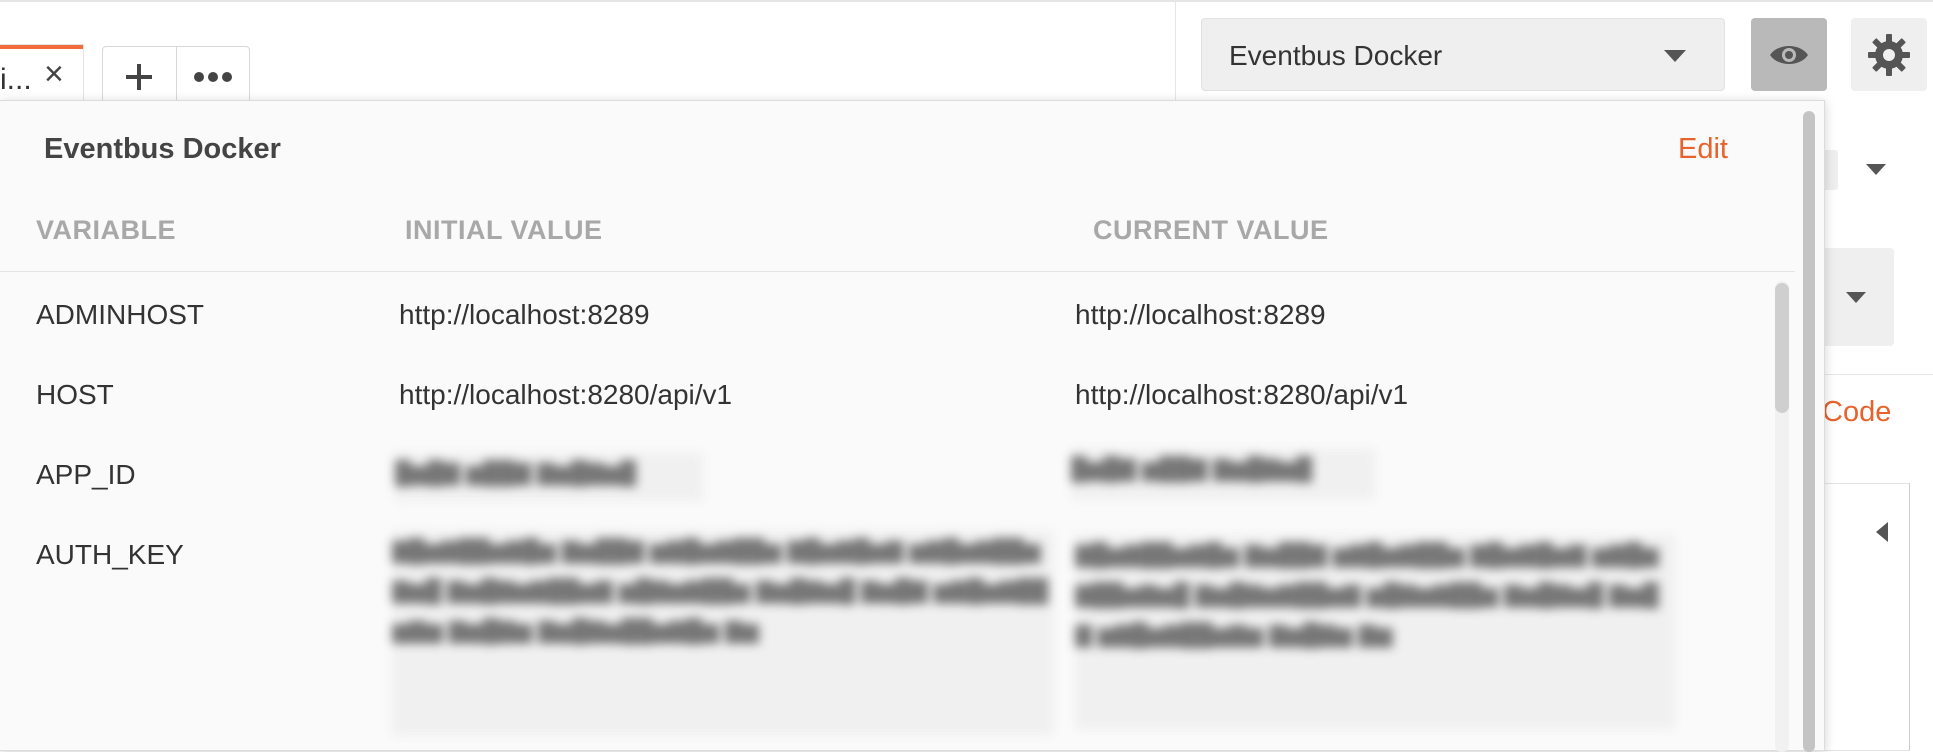 This screenshot has height=752, width=1933. I want to click on column-header-variable: VARIABLE, so click(106, 230).